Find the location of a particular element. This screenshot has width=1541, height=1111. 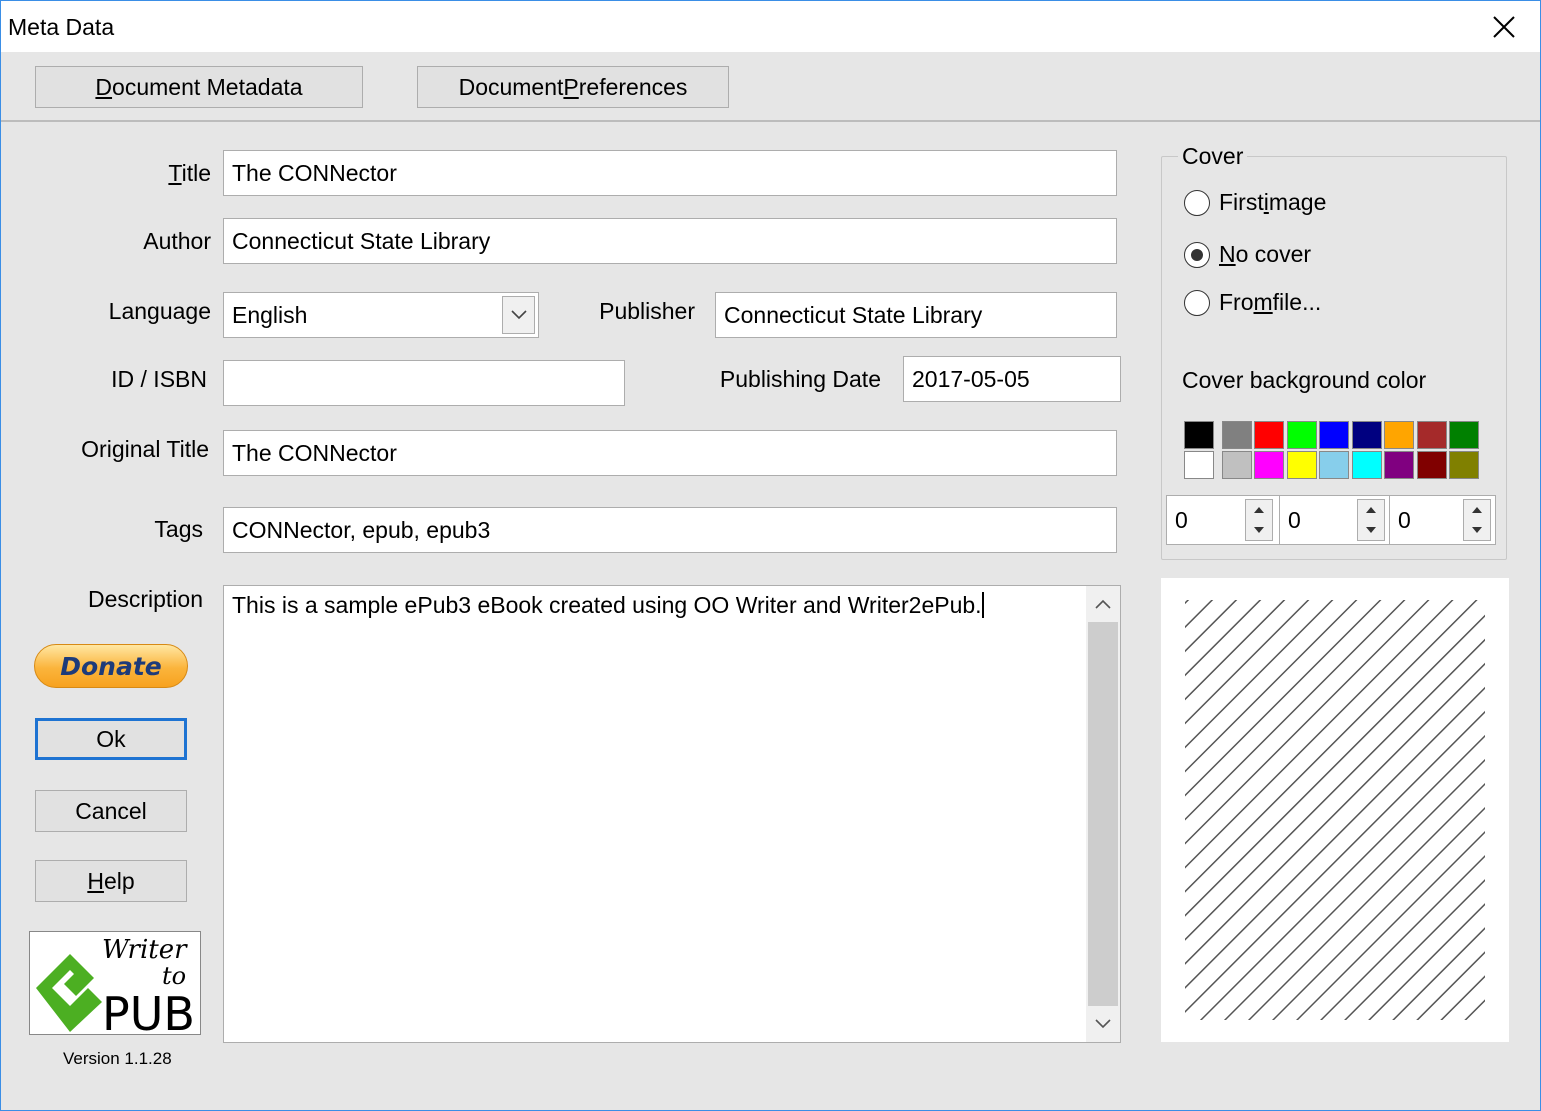

no-cover-label-accel: N is located at coordinates (1227, 254).